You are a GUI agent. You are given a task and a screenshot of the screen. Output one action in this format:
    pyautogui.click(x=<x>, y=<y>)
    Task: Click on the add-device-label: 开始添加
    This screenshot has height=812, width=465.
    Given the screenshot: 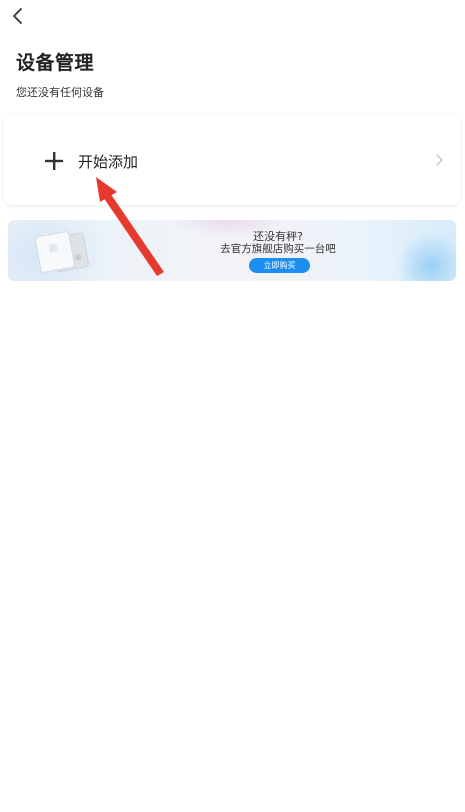 What is the action you would take?
    pyautogui.click(x=108, y=162)
    